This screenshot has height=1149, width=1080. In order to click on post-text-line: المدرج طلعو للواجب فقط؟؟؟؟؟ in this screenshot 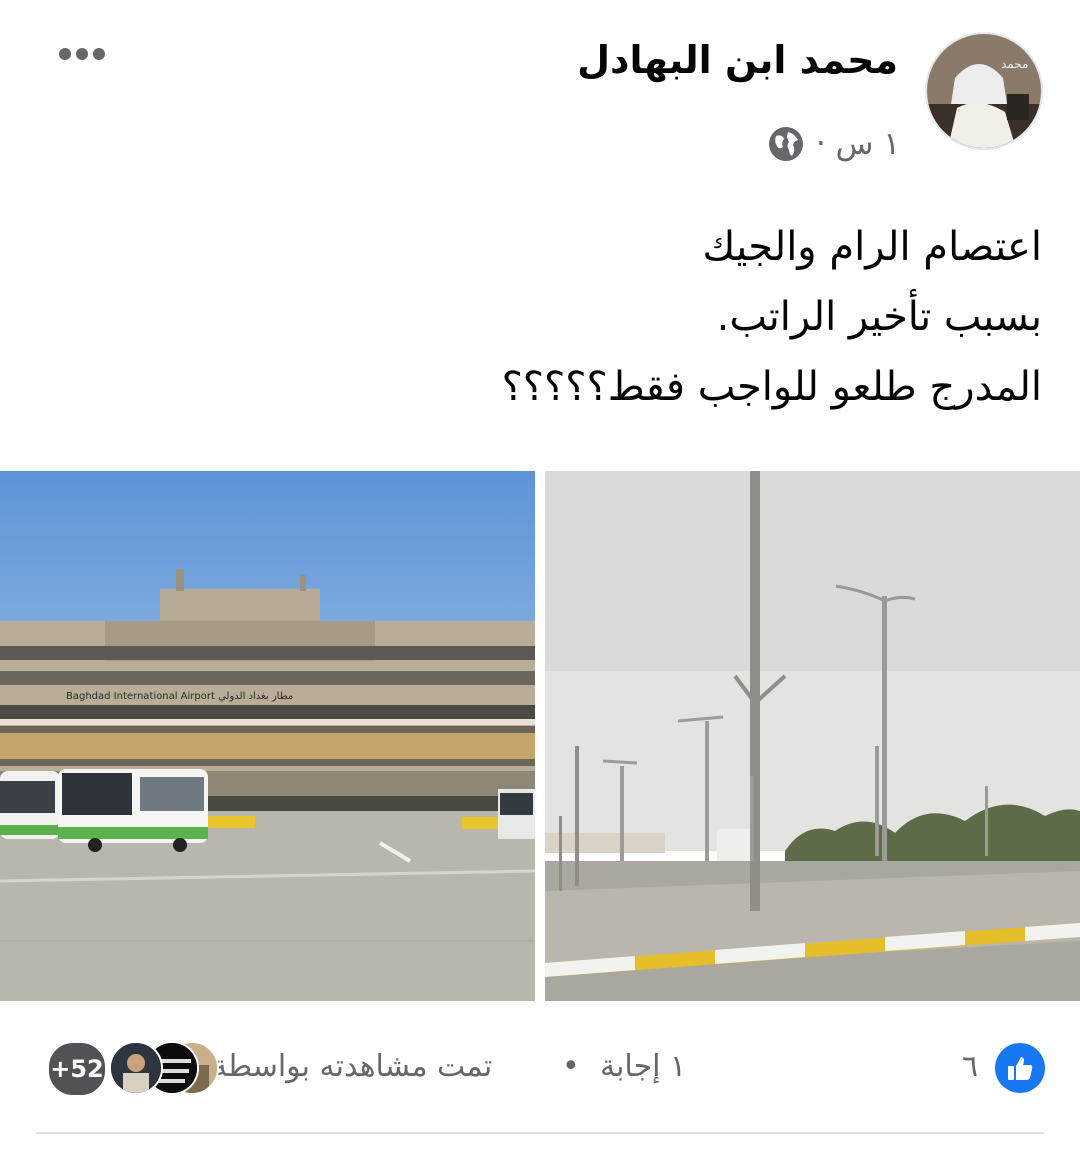, I will do `click(771, 387)`.